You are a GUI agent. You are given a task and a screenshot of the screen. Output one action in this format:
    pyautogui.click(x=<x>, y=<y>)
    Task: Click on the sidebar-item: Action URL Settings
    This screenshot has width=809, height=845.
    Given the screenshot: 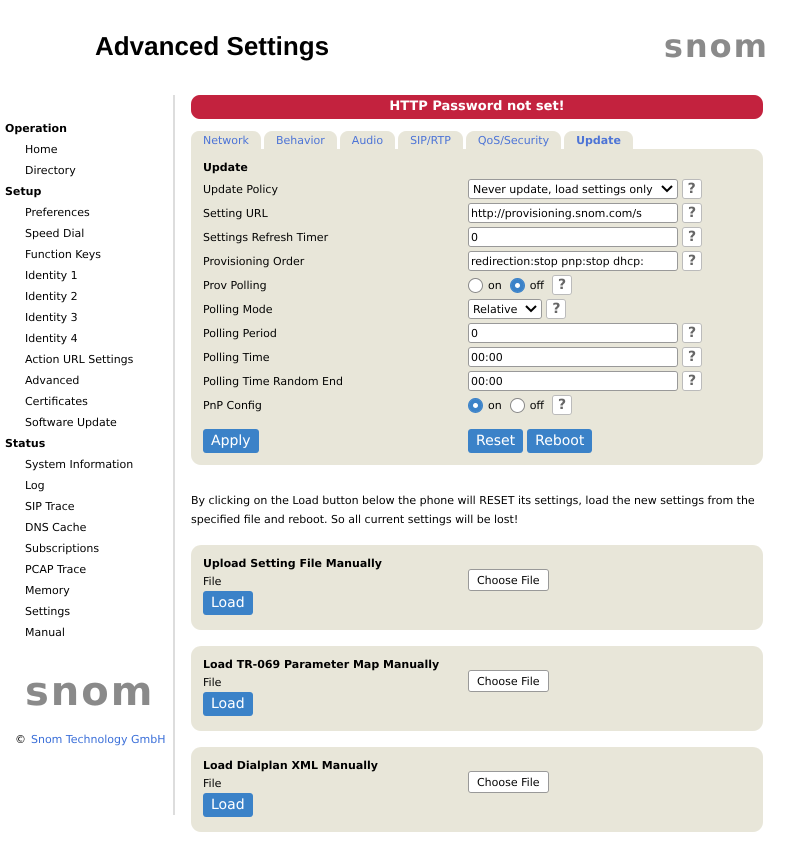 What is the action you would take?
    pyautogui.click(x=69, y=359)
    